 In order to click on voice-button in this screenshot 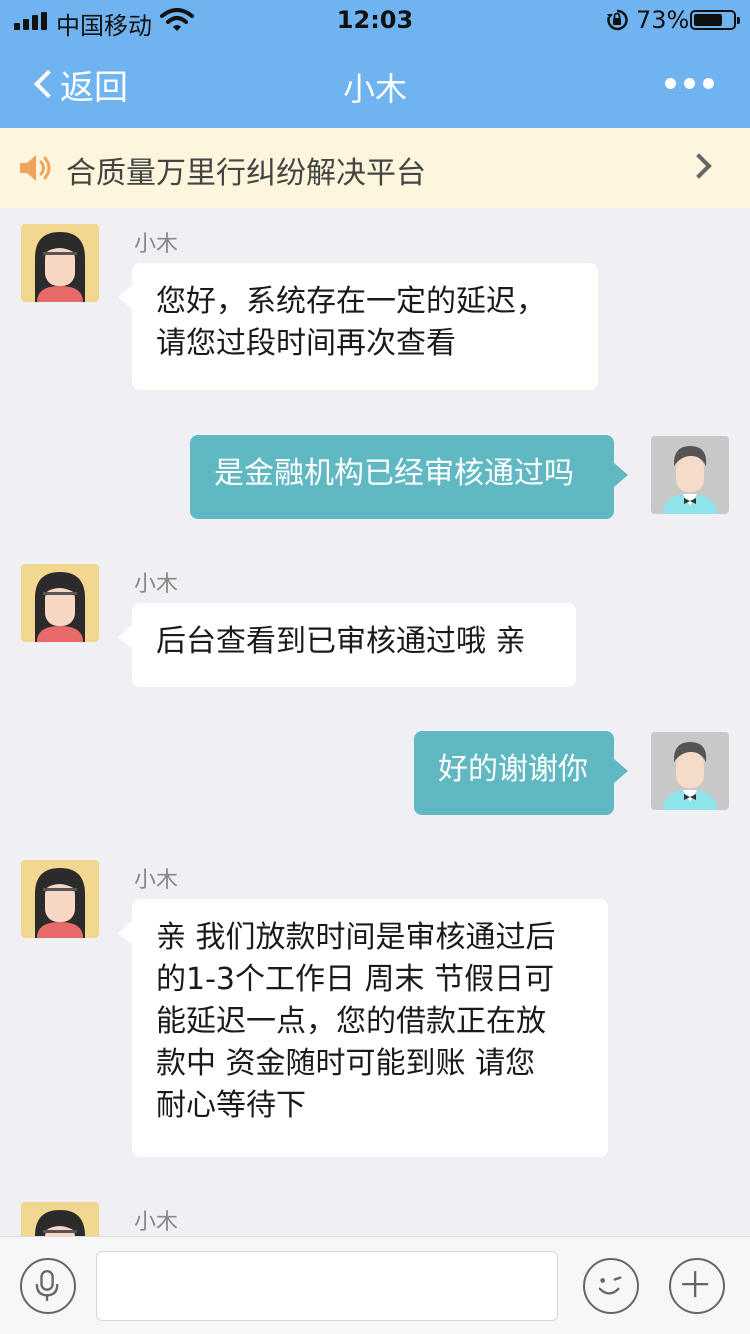, I will do `click(48, 1286)`.